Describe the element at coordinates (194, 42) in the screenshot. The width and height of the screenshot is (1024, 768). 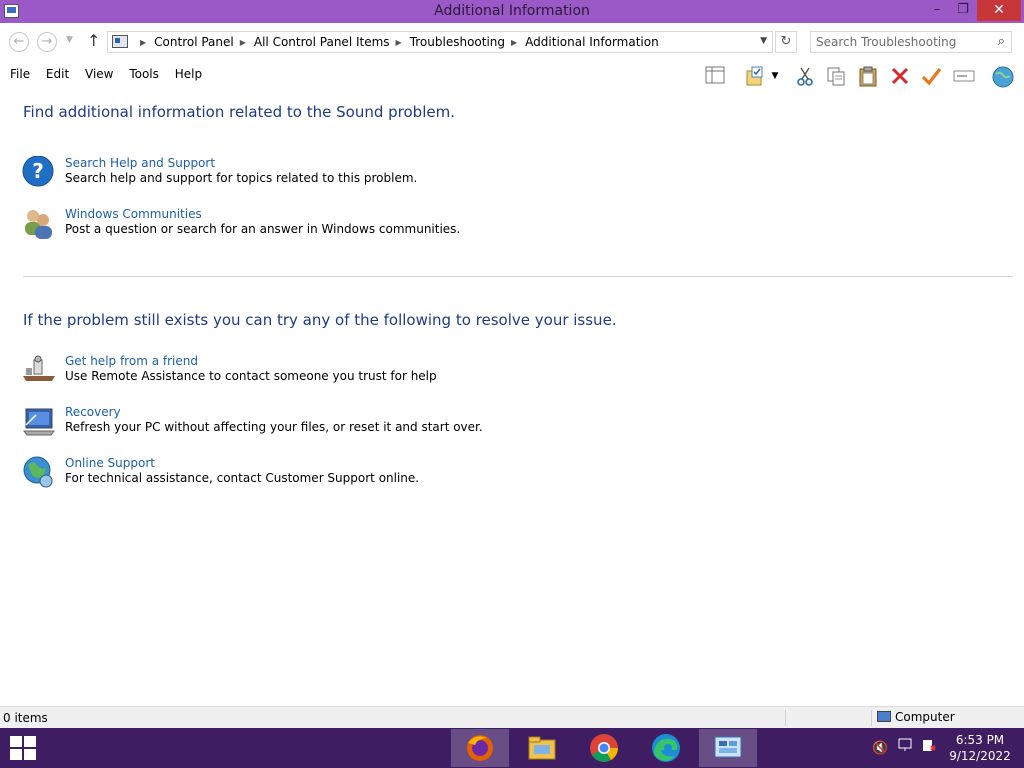
I see `breadcrumb-control-panel: Control Panel` at that location.